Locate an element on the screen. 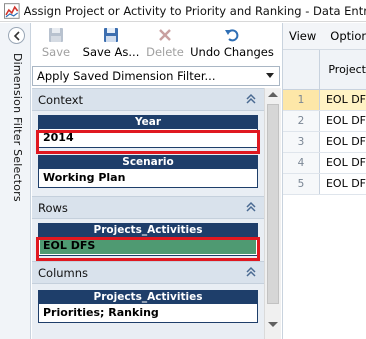 The width and height of the screenshot is (366, 339). row-number-header is located at coordinates (302, 69).